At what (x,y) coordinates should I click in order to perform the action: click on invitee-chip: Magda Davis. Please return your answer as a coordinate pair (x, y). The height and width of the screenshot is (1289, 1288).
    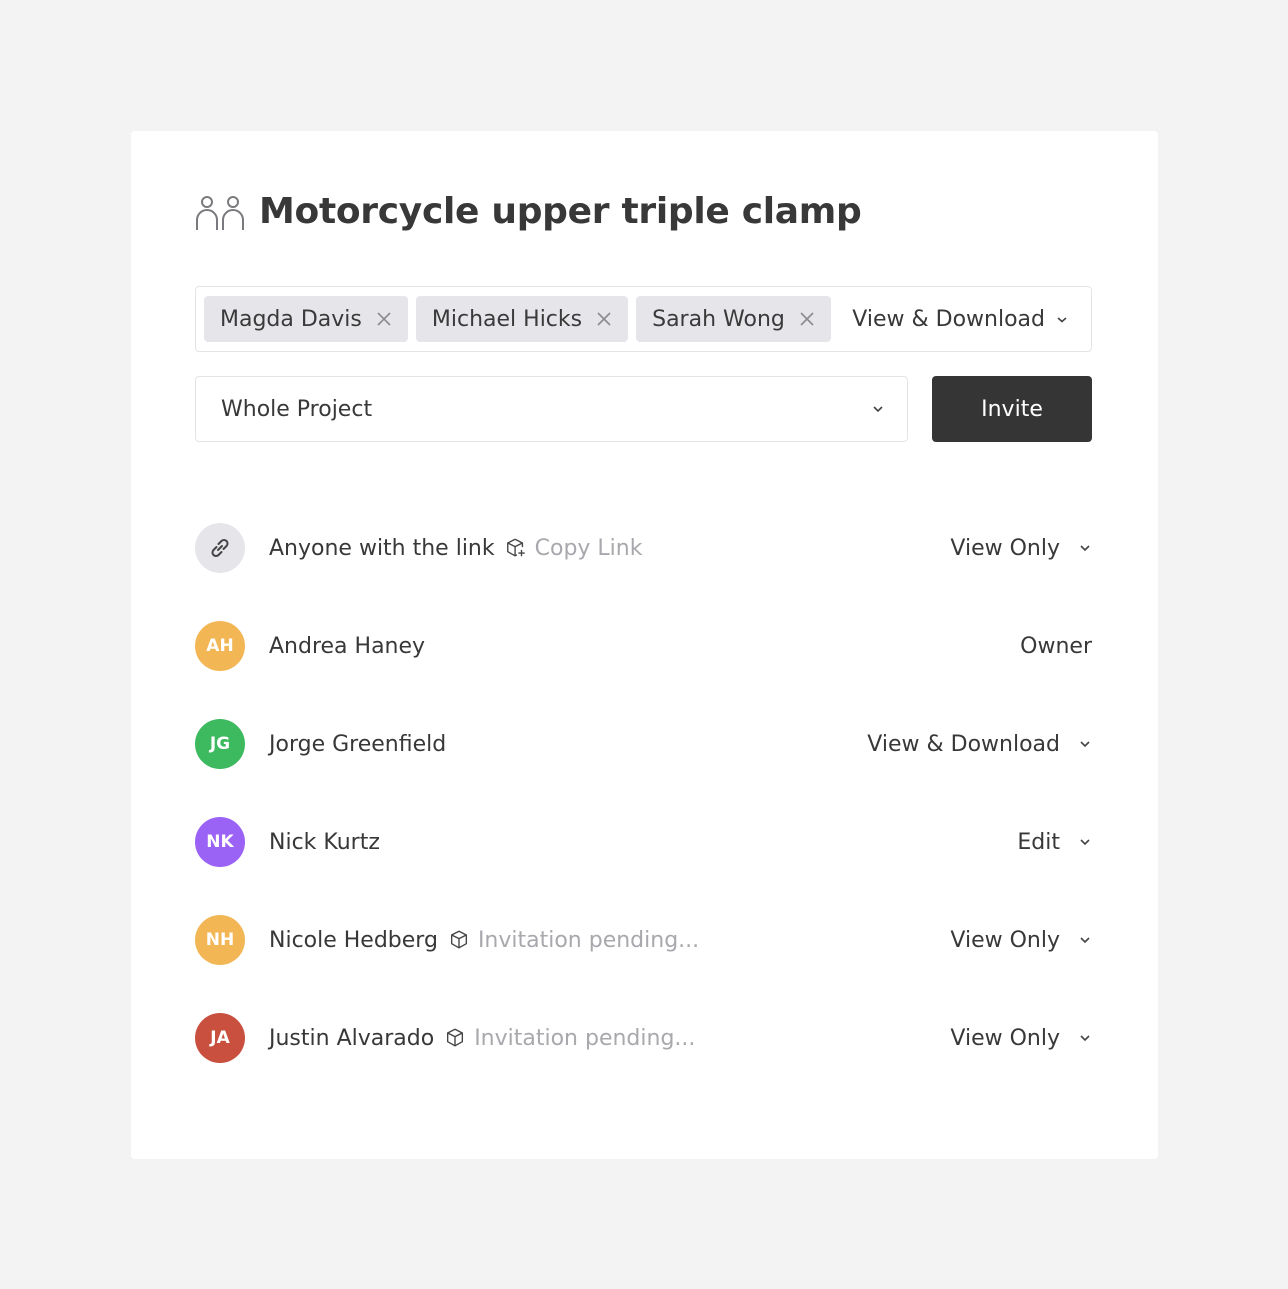
    Looking at the image, I should click on (306, 319).